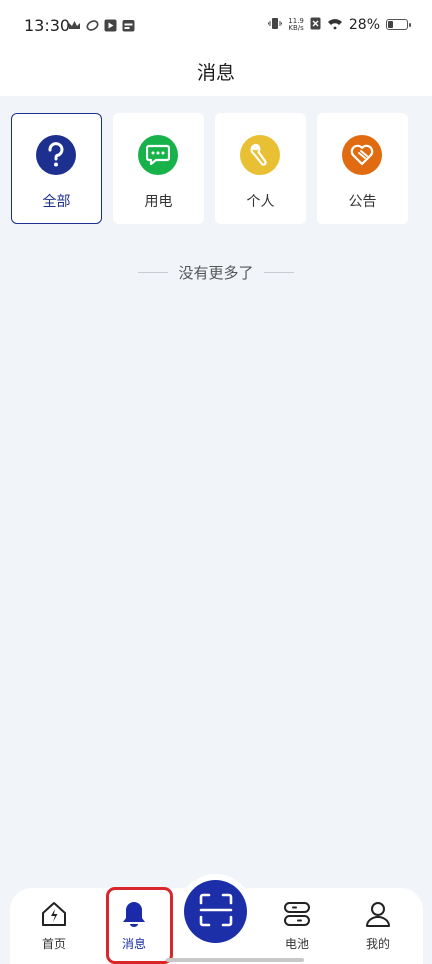 The image size is (432, 964). I want to click on vibrate-icon, so click(275, 24).